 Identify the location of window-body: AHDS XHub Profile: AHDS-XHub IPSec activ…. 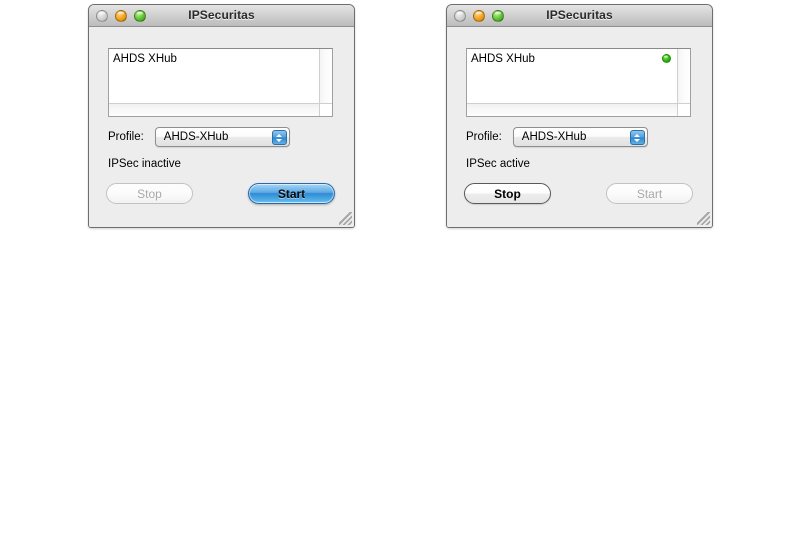
(579, 127).